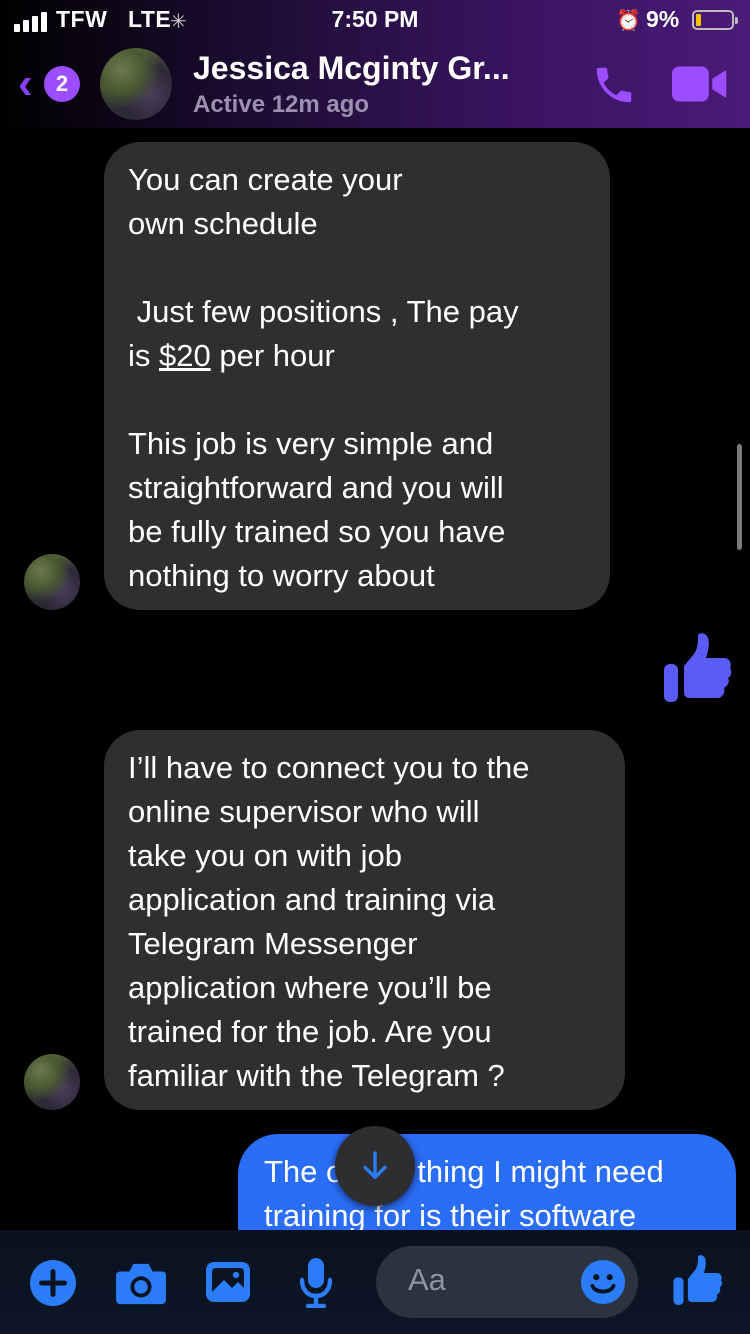 The width and height of the screenshot is (750, 1334). What do you see at coordinates (507, 1282) in the screenshot?
I see `message-input: Aa` at bounding box center [507, 1282].